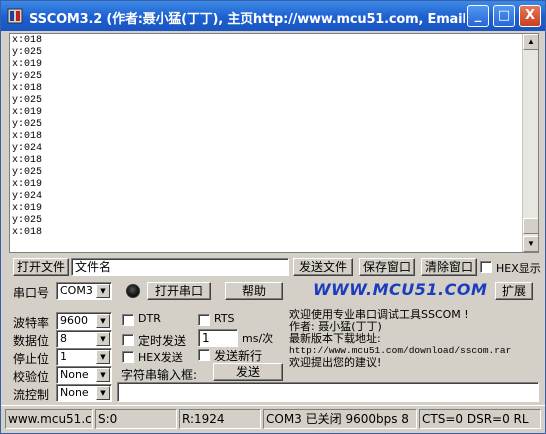  I want to click on clear-window-button: 清除窗口, so click(449, 267).